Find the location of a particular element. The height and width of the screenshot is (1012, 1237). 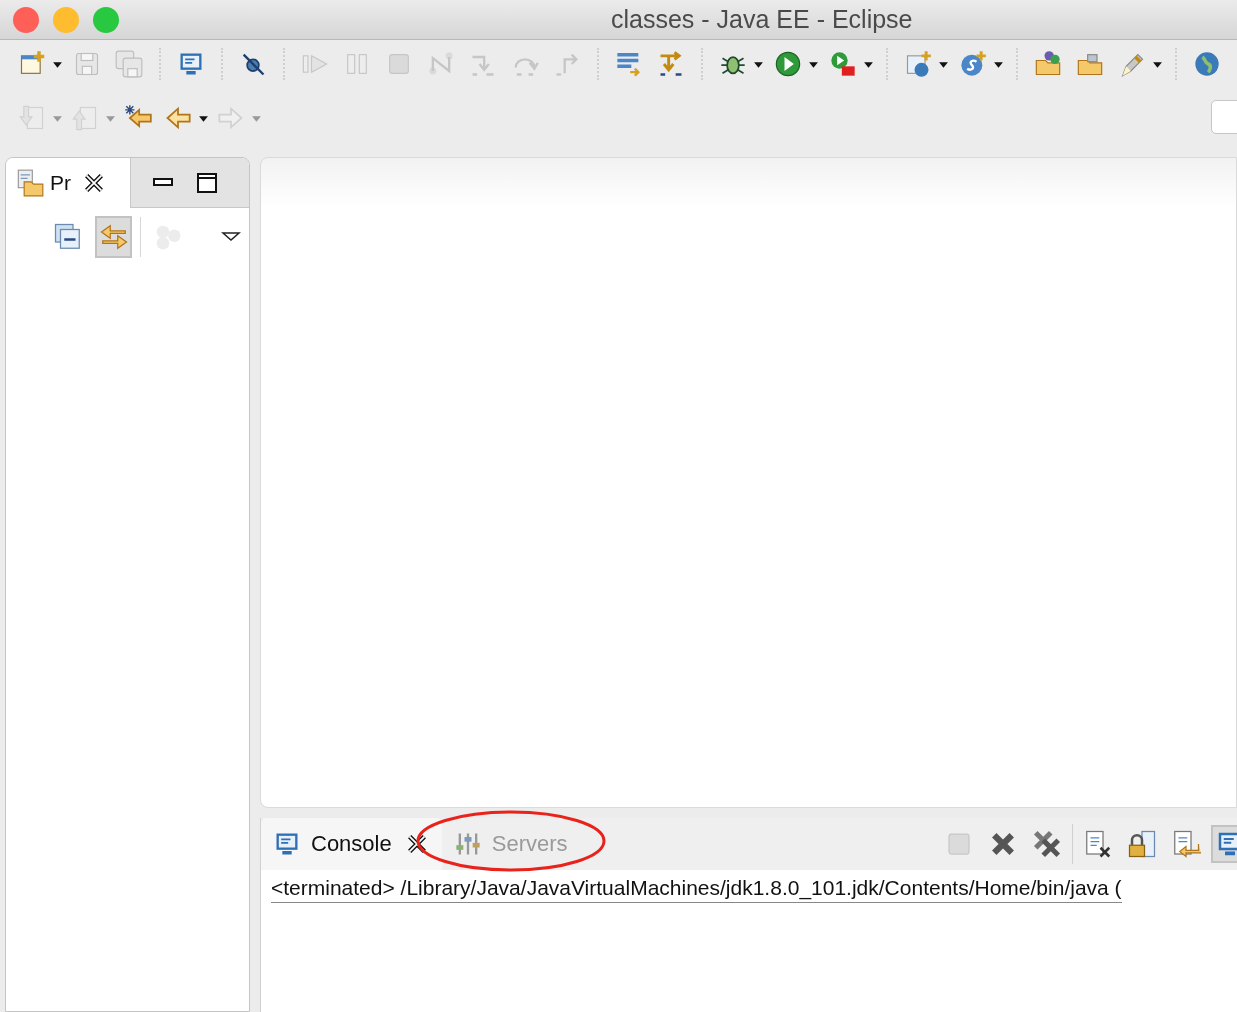

window-globe-icon is located at coordinates (918, 64).